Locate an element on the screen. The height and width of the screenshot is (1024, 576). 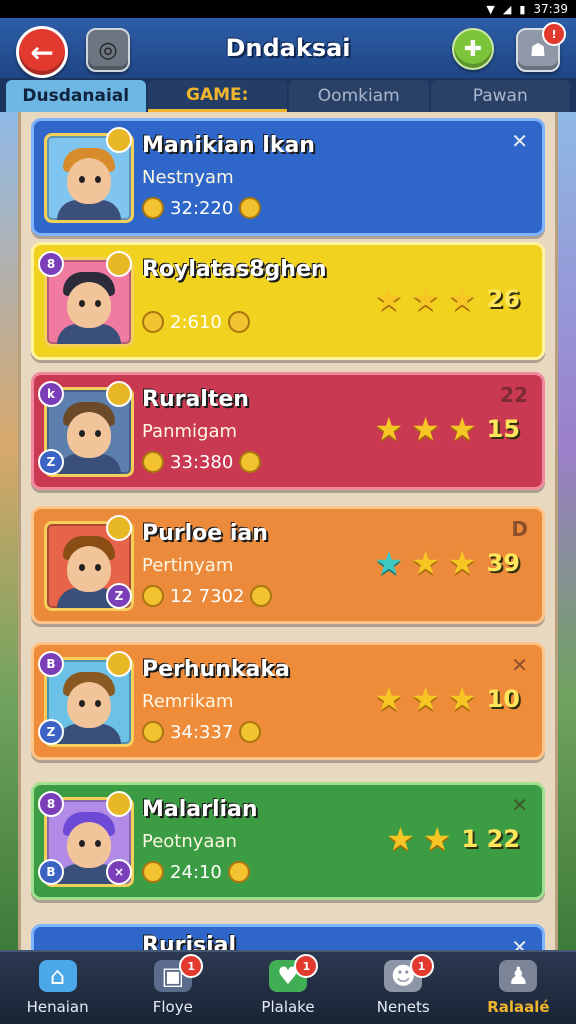
coin-value: 33:380 is located at coordinates (202, 462).